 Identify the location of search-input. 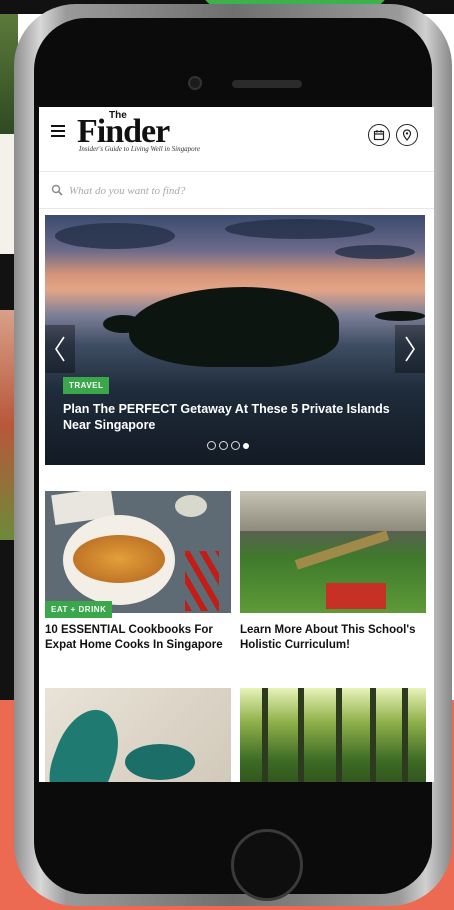
(239, 191).